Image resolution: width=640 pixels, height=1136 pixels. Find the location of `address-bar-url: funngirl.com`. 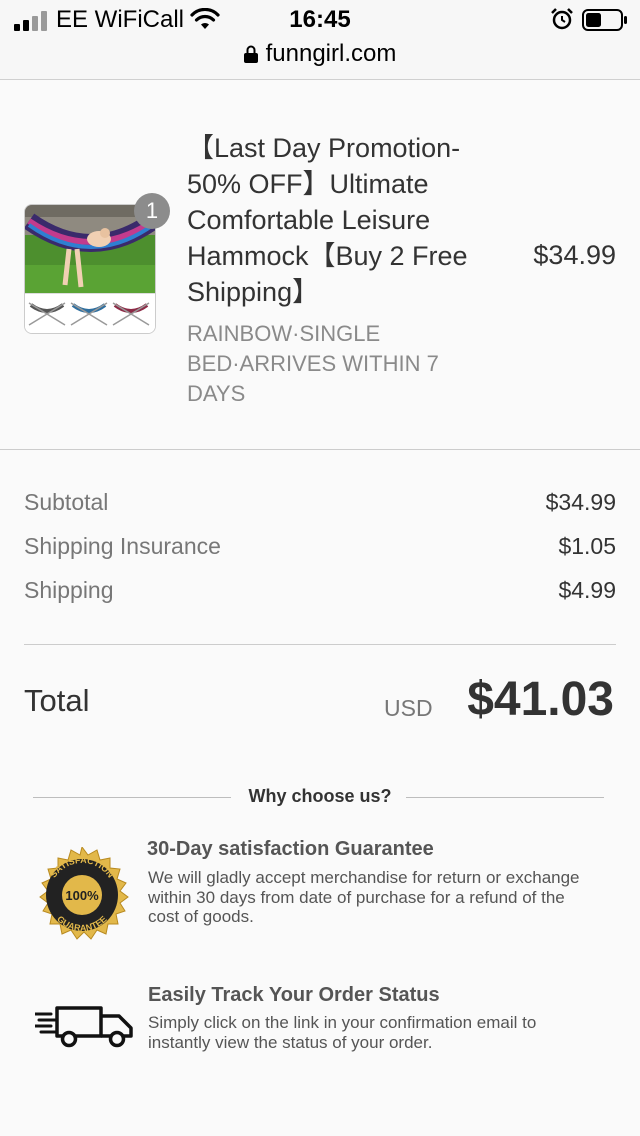

address-bar-url: funngirl.com is located at coordinates (320, 54).